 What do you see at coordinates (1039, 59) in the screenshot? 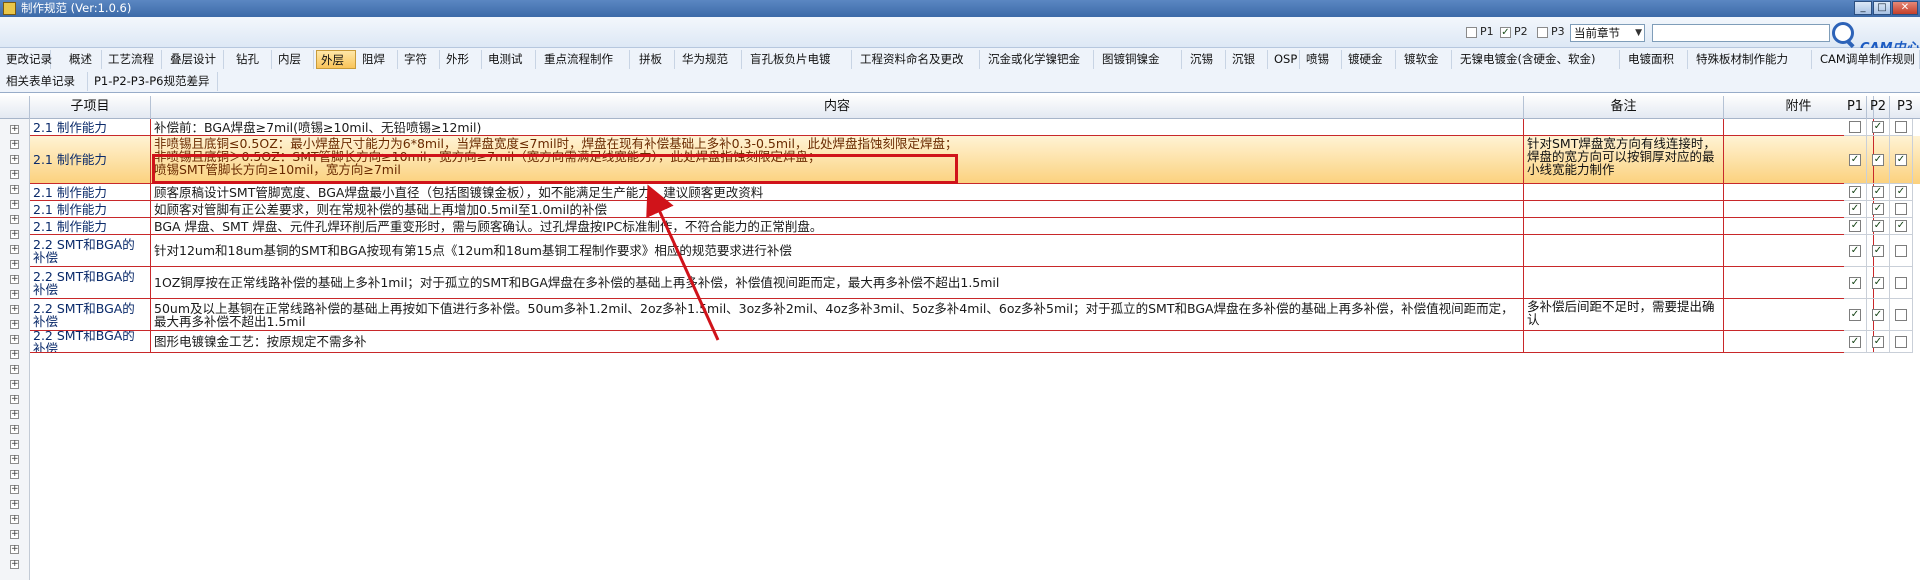
I see `tab-17: 沉金或化学镍钯金` at bounding box center [1039, 59].